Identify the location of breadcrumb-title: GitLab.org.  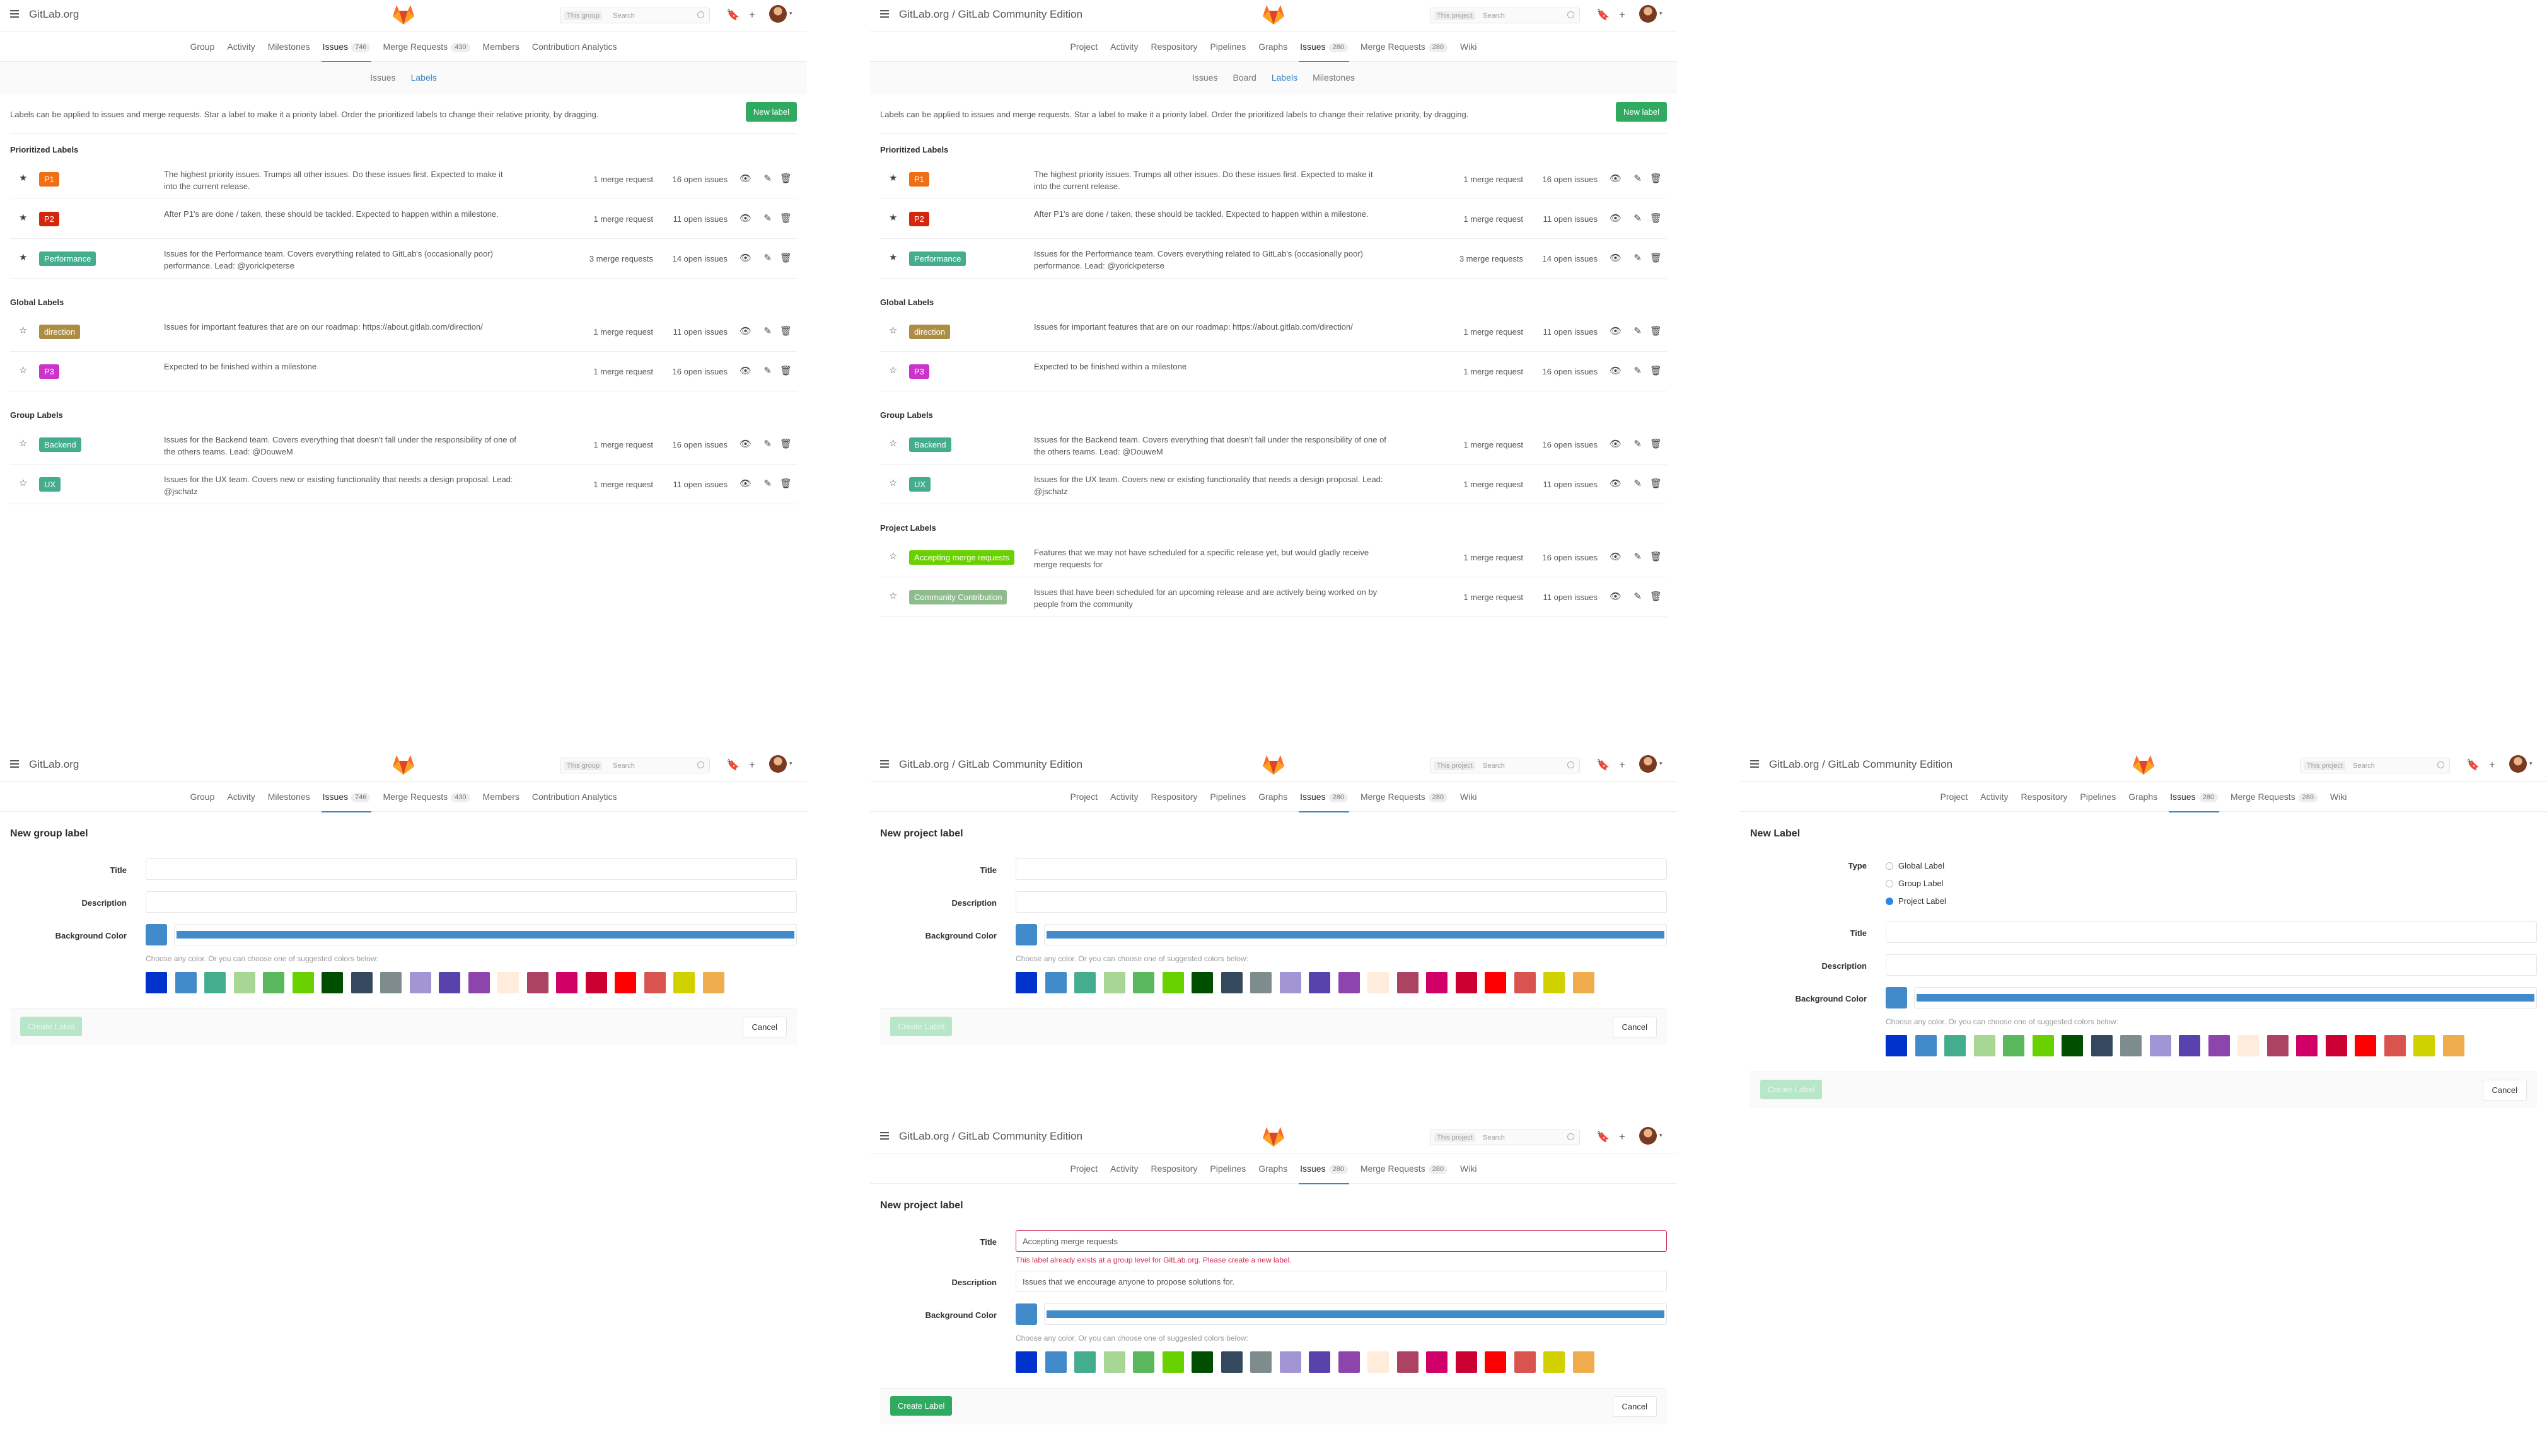
(54, 14).